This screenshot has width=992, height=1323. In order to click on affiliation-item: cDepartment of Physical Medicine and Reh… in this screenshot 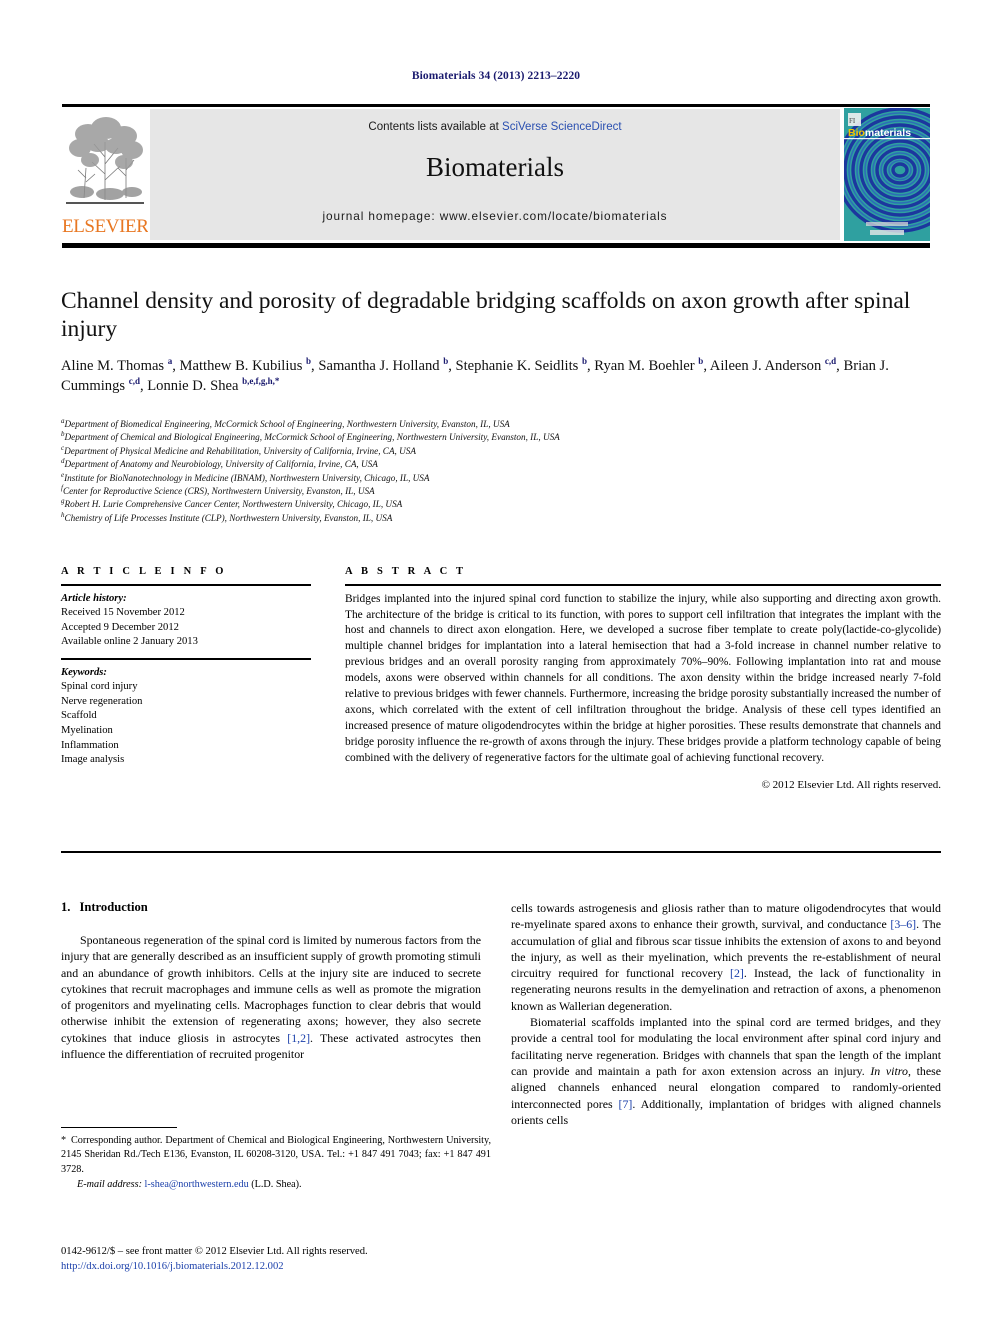, I will do `click(501, 451)`.